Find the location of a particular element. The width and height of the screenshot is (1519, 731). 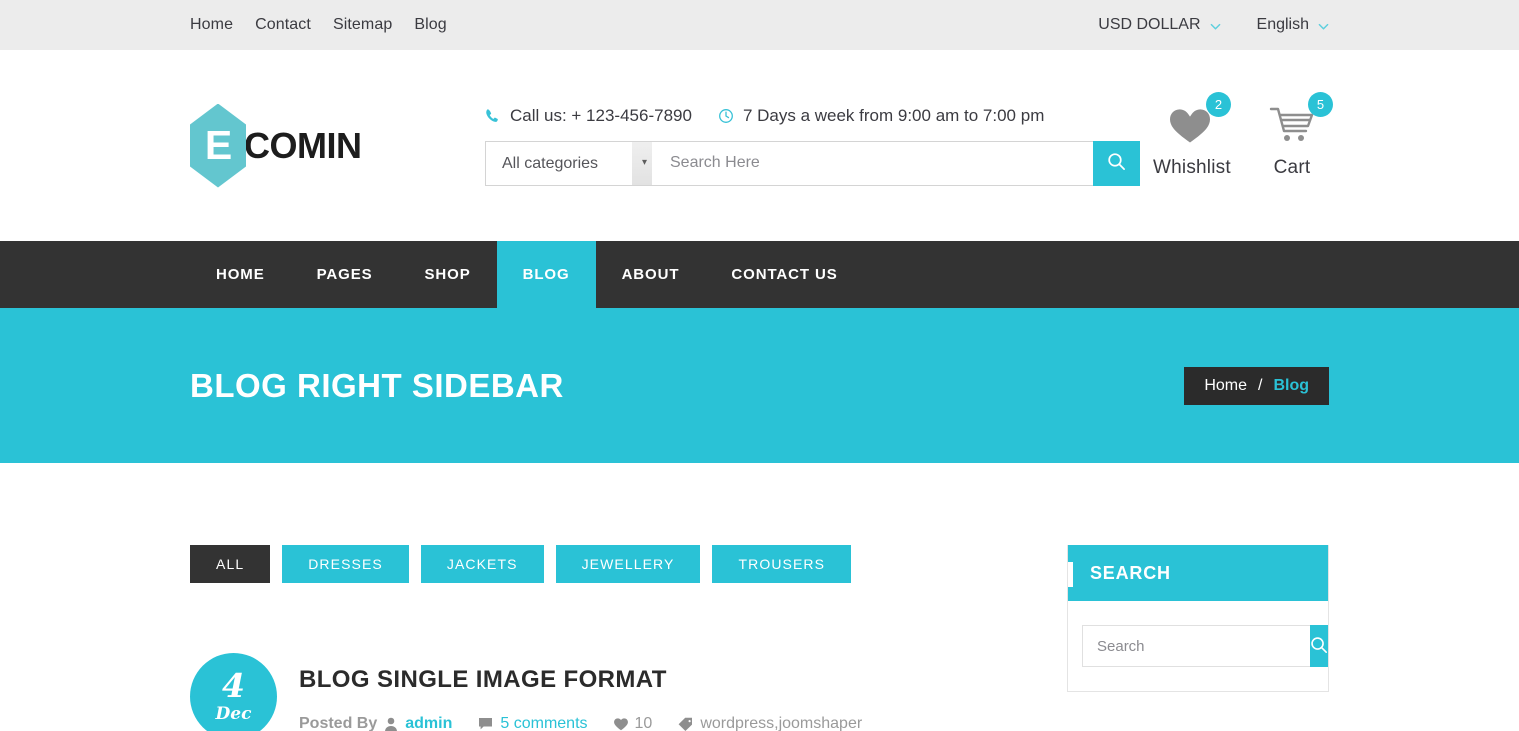

nav-item-home: HOME is located at coordinates (240, 274).